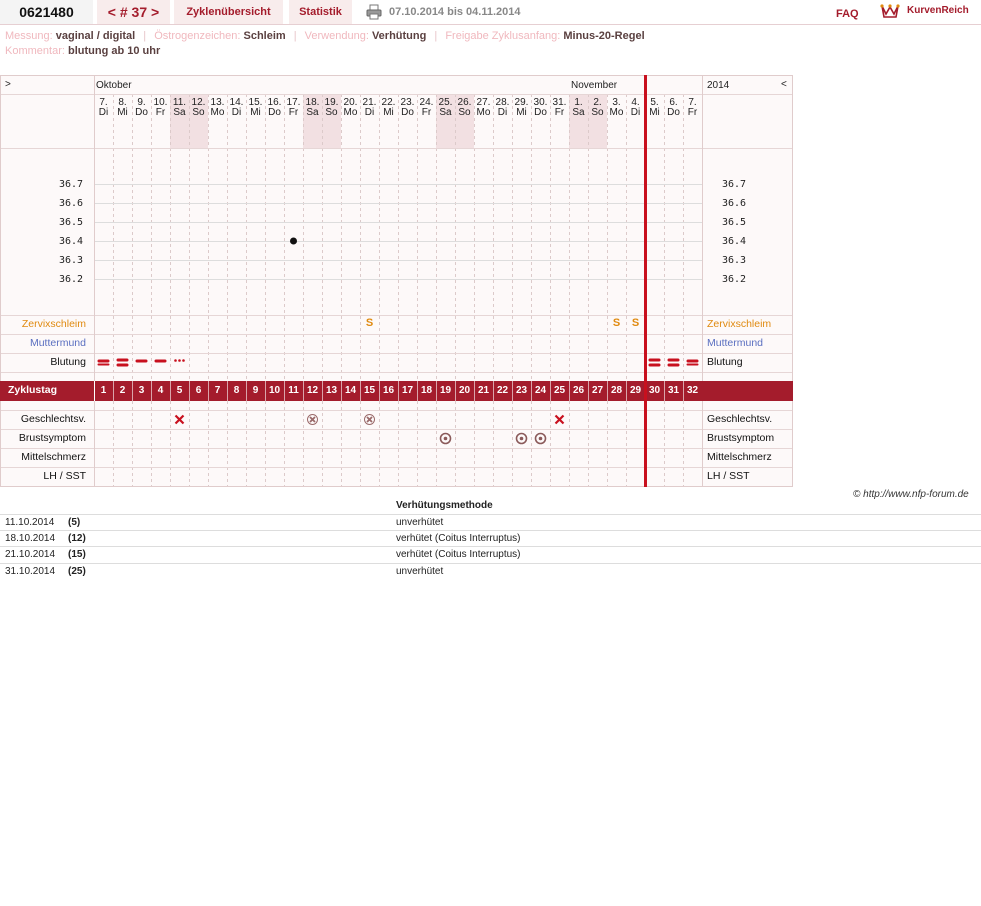 This screenshot has width=981, height=906. What do you see at coordinates (312, 390) in the screenshot?
I see `cycle-day-number: 12` at bounding box center [312, 390].